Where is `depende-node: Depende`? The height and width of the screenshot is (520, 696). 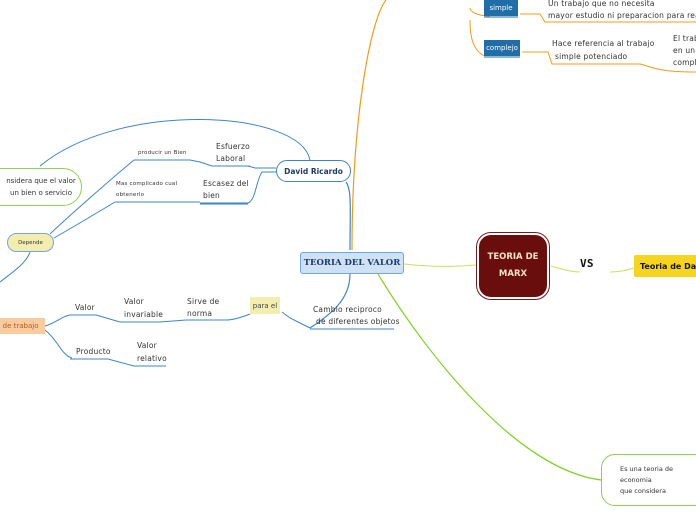
depende-node: Depende is located at coordinates (30, 242).